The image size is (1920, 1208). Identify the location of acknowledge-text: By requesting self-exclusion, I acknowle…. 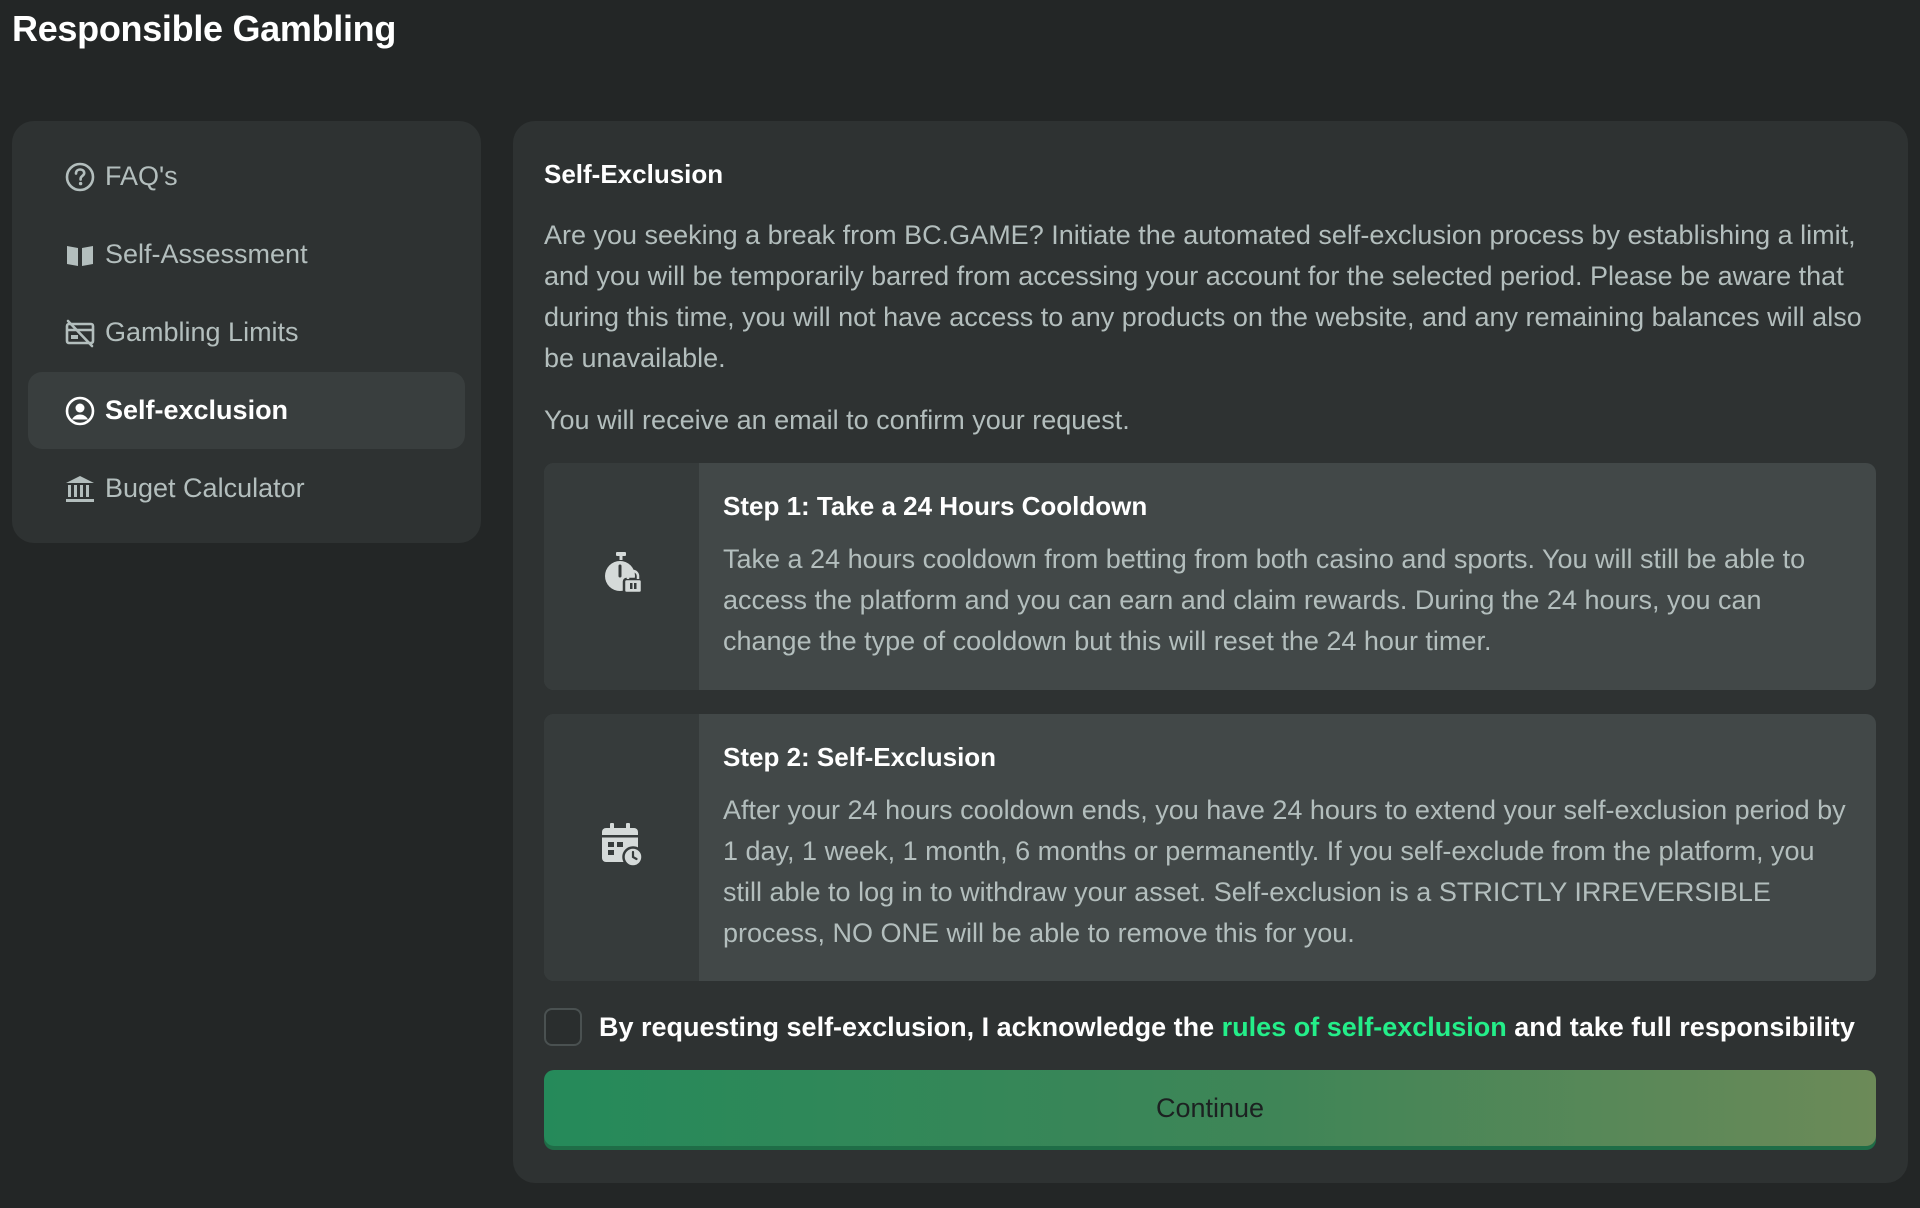
(1227, 1027).